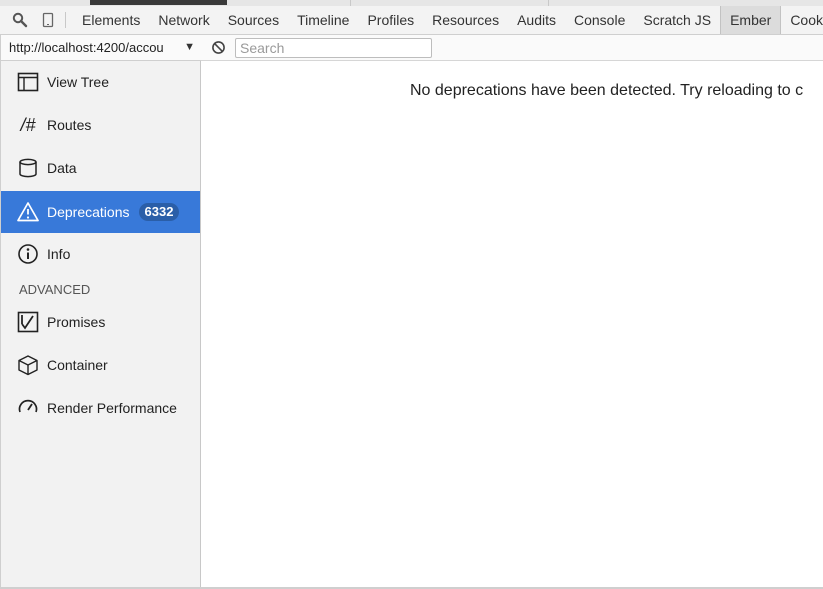 This screenshot has height=589, width=823. Describe the element at coordinates (59, 254) in the screenshot. I see `sidebar-item-label: Info` at that location.